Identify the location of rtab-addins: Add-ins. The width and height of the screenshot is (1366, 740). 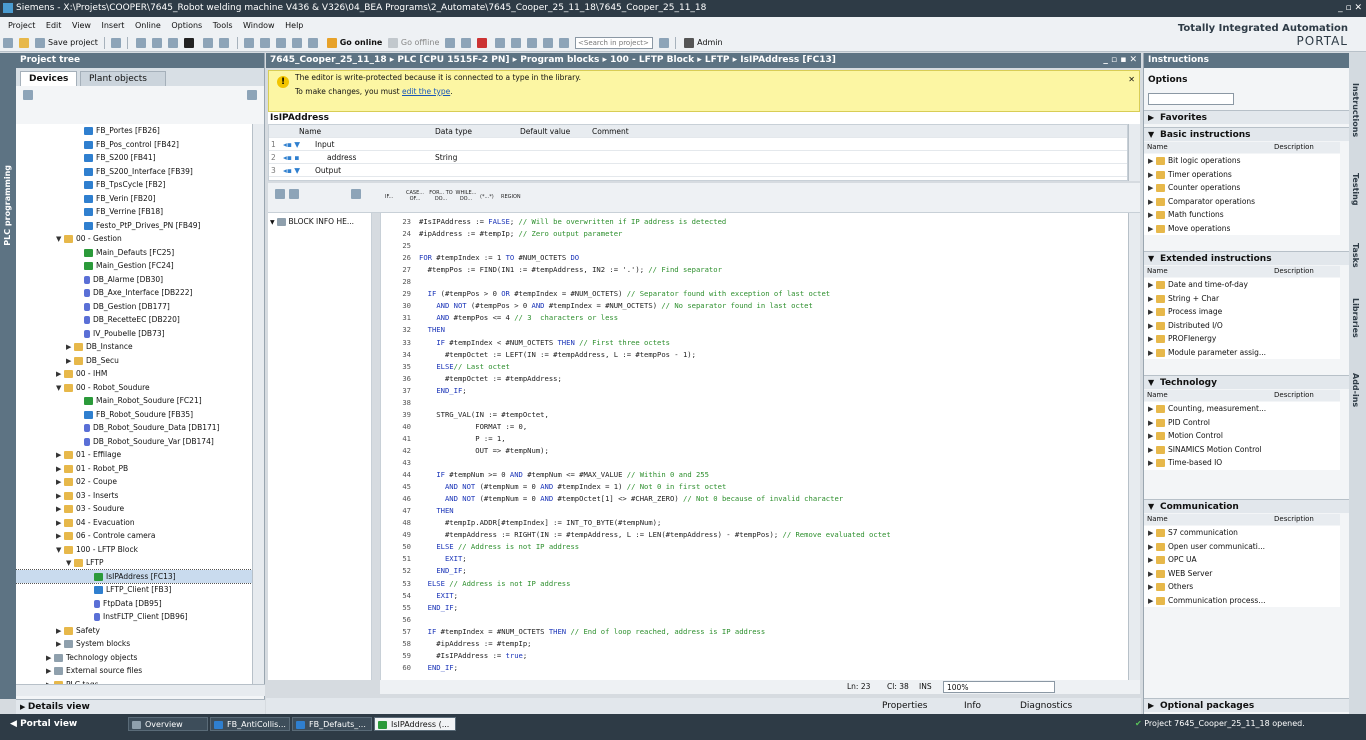
(1355, 390).